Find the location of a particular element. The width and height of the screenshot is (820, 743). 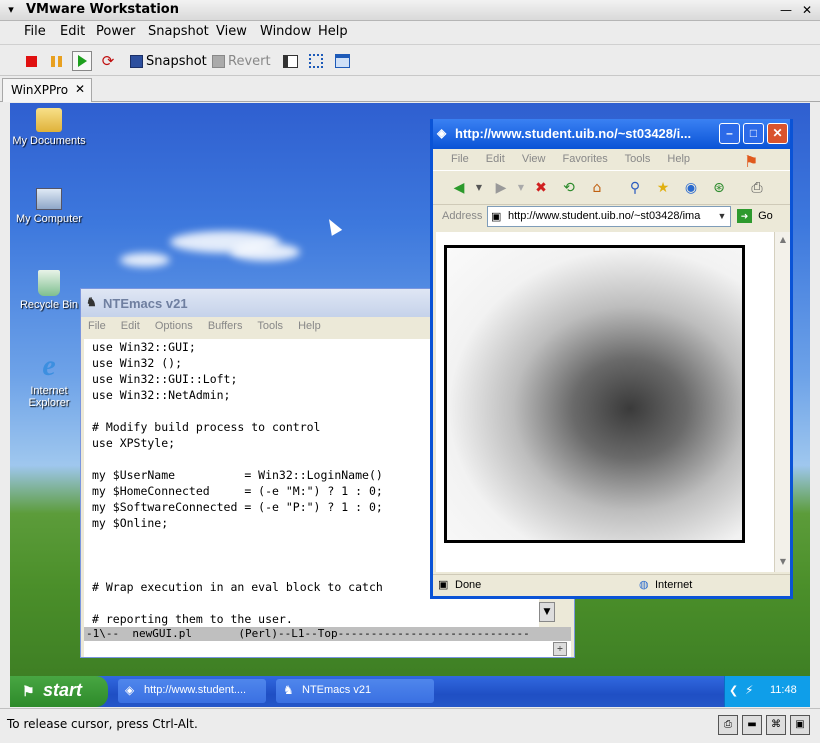

emacs-menu-help: Help is located at coordinates (309, 326).